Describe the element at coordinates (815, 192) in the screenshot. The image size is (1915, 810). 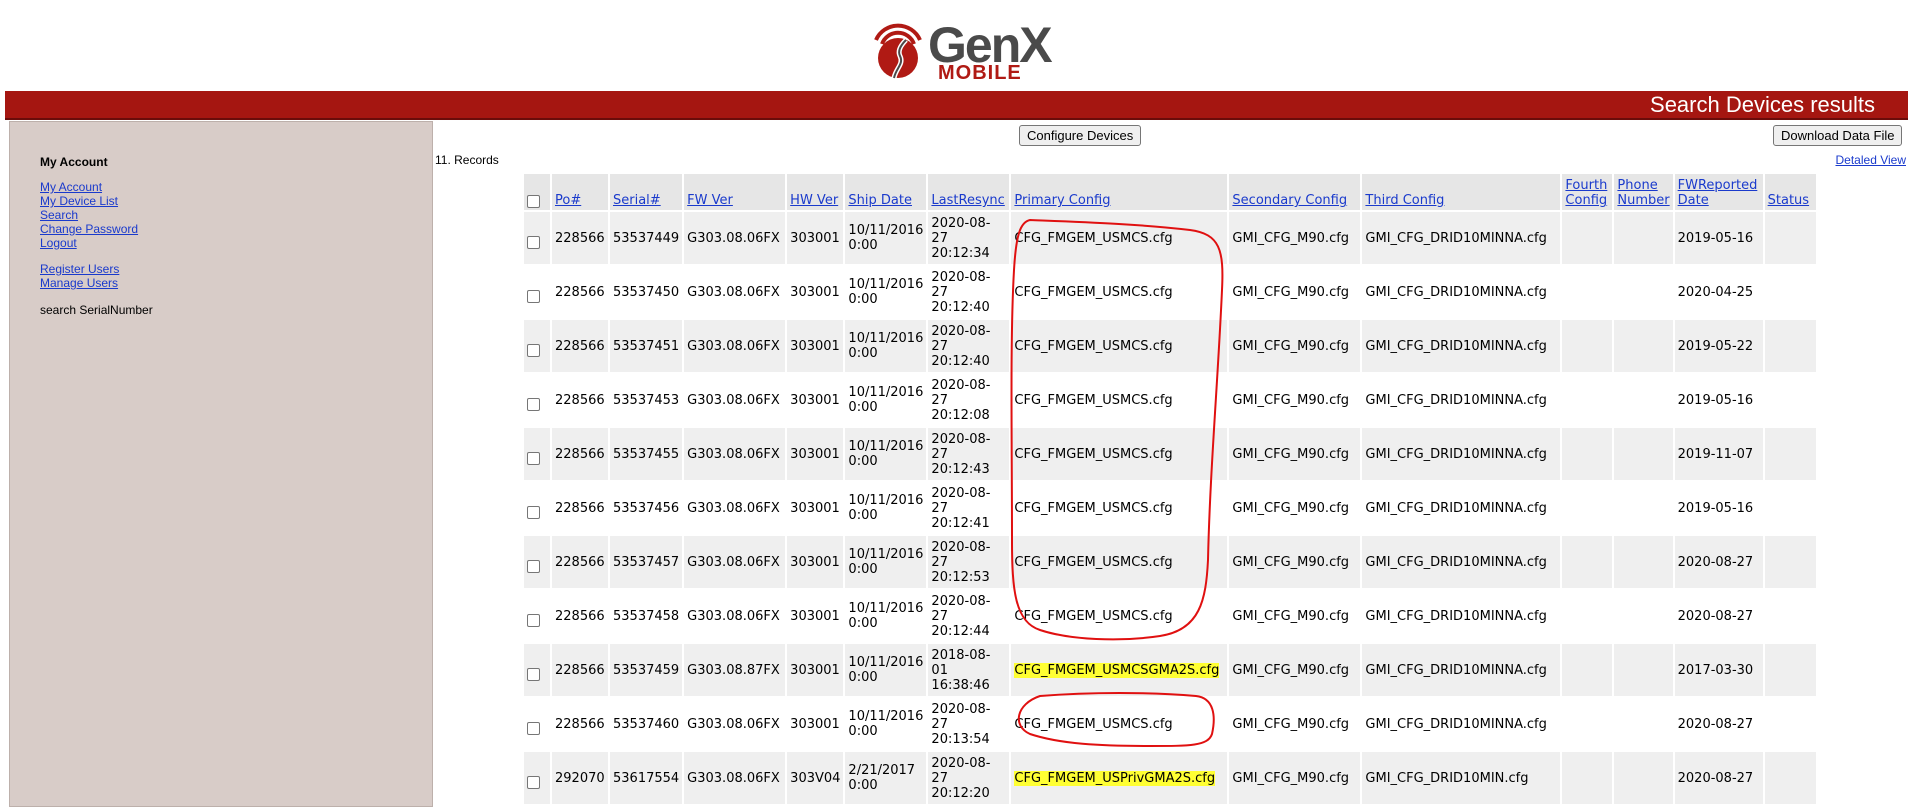
I see `col-hw-ver: HW Ver` at that location.